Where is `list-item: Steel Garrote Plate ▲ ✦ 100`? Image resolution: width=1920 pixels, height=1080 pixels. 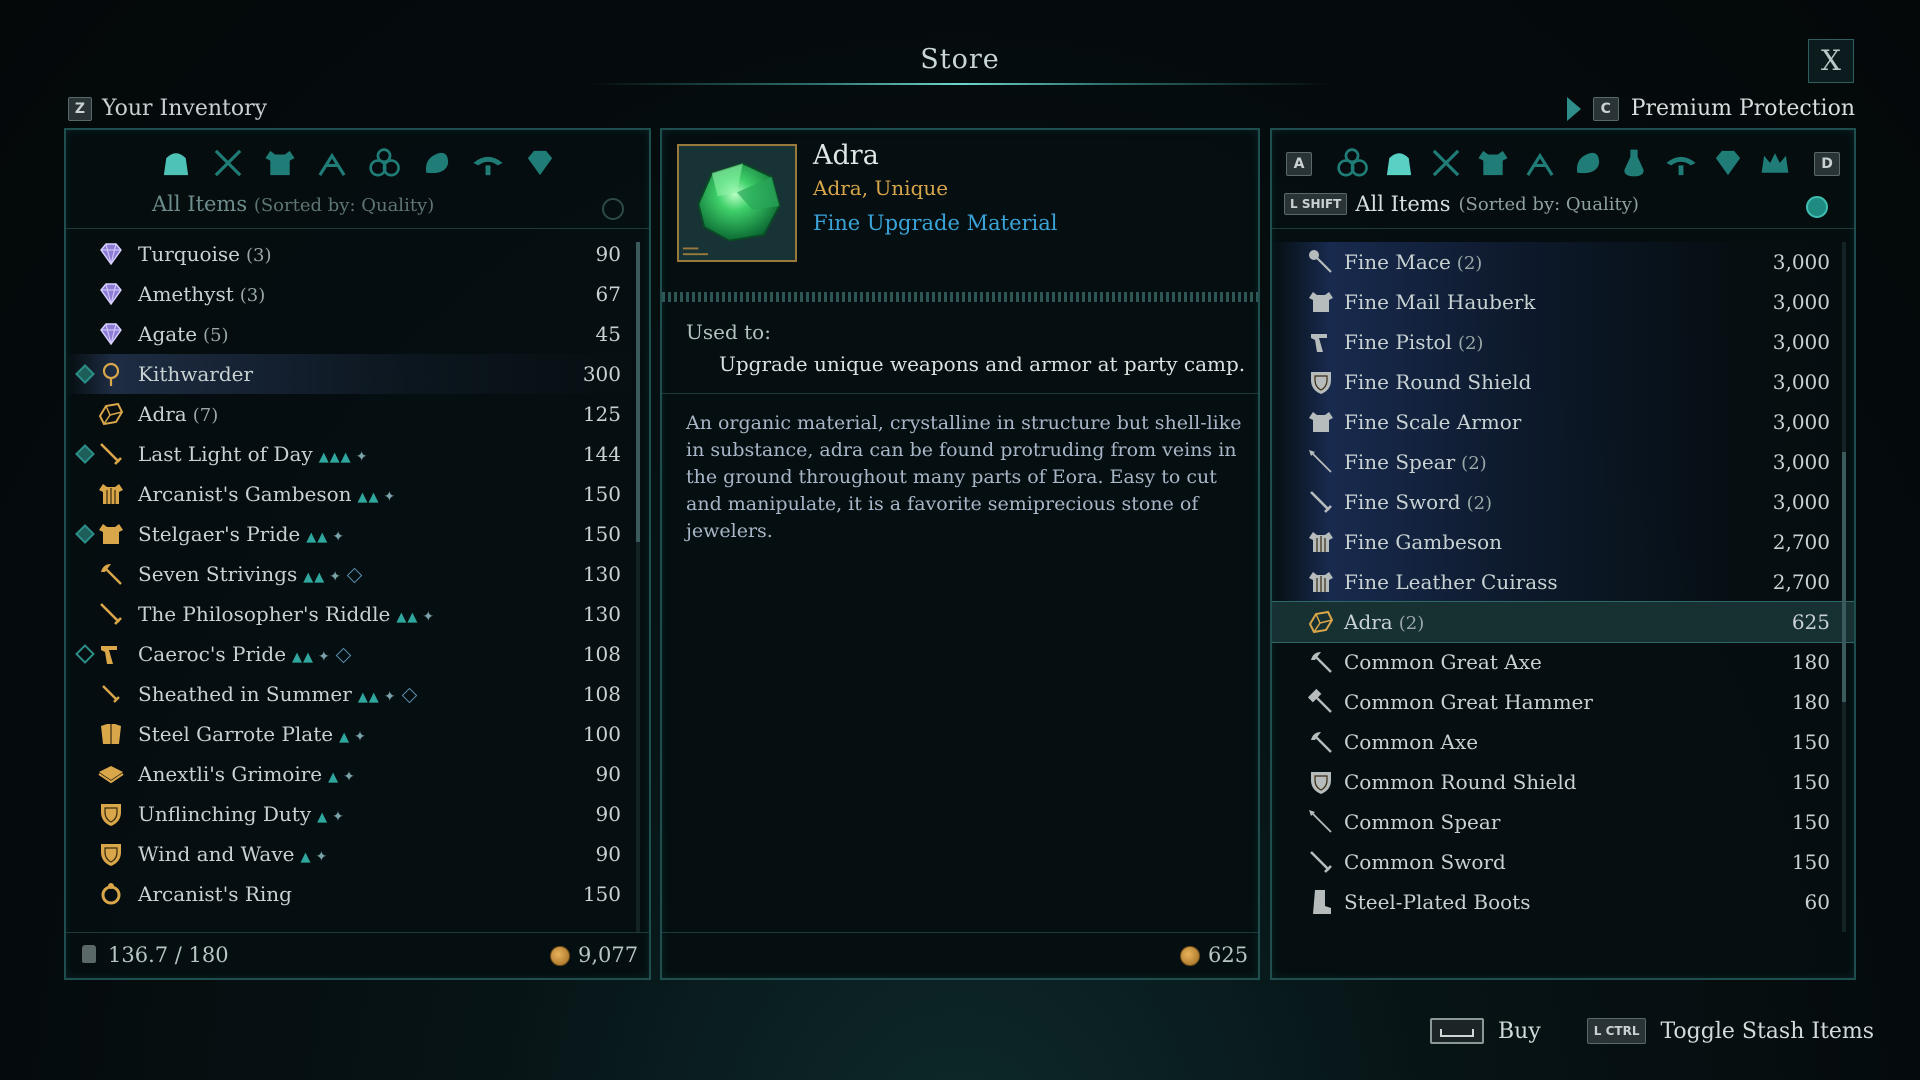
list-item: Steel Garrote Plate ▲ ✦ 100 is located at coordinates (357, 734).